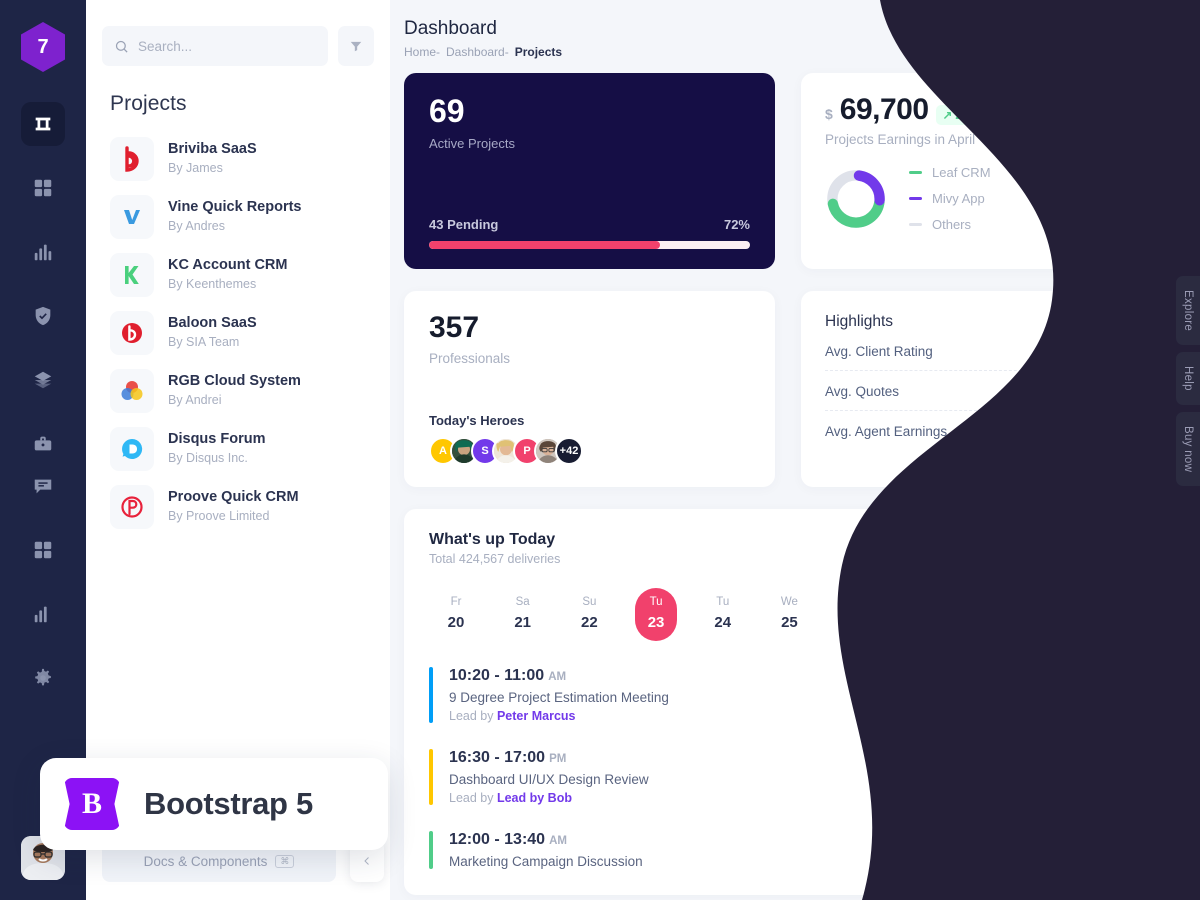  What do you see at coordinates (227, 274) in the screenshot?
I see `project-text: KC Account CRM By Keenthemes` at bounding box center [227, 274].